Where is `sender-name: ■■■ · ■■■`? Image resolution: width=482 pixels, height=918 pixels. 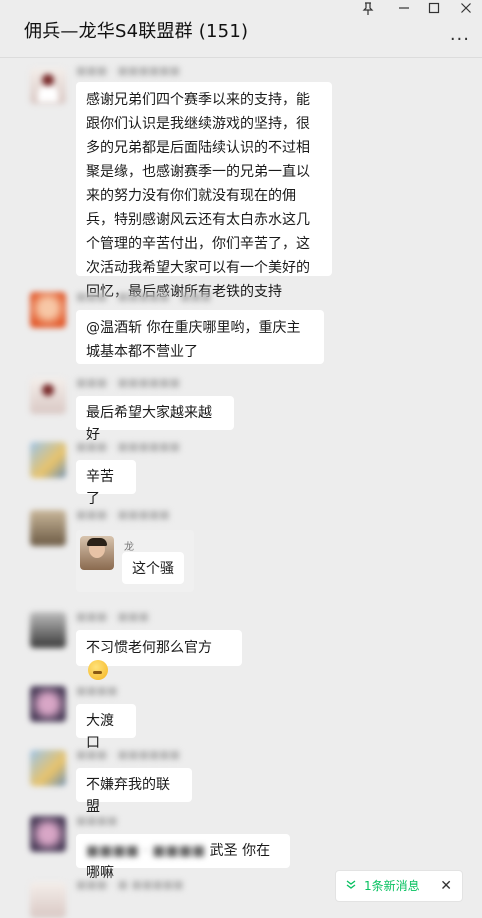
sender-name: ■■■ · ■■■ is located at coordinates (112, 616).